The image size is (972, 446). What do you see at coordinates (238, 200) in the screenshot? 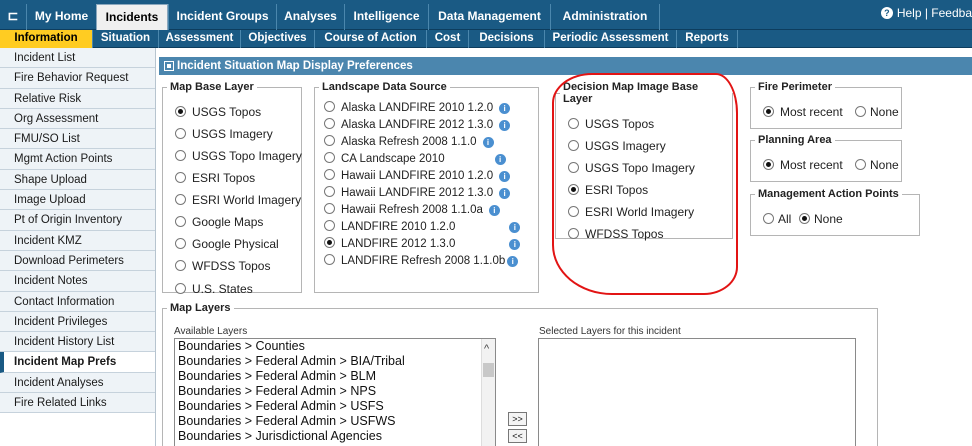
I see `map-base-option: ESRI World Imagery` at bounding box center [238, 200].